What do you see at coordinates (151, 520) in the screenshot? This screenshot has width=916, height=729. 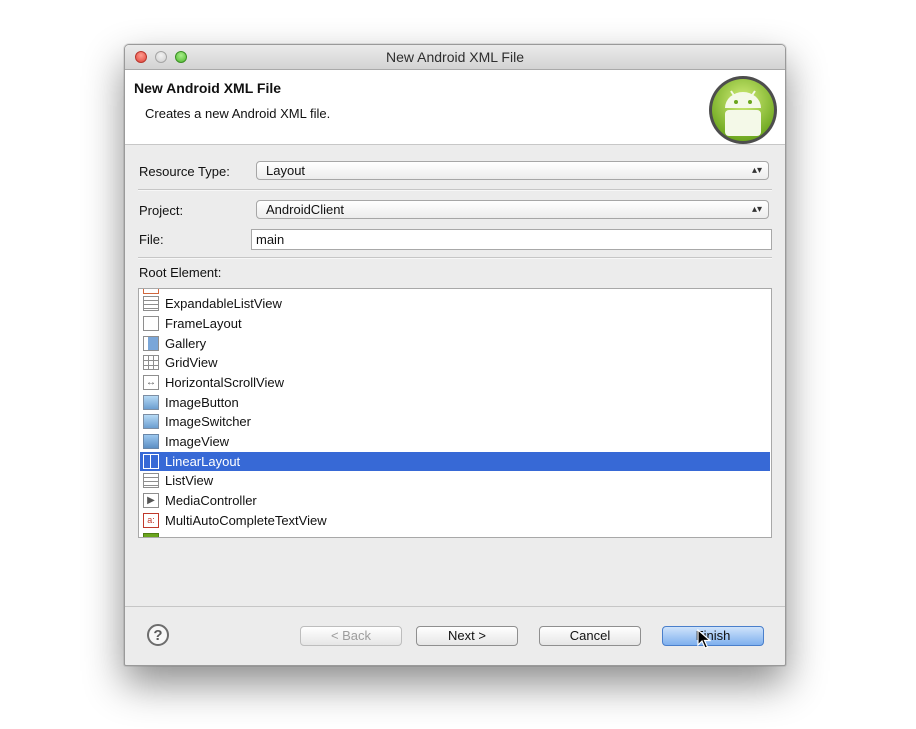 I see `autocomplete-icon: a:` at bounding box center [151, 520].